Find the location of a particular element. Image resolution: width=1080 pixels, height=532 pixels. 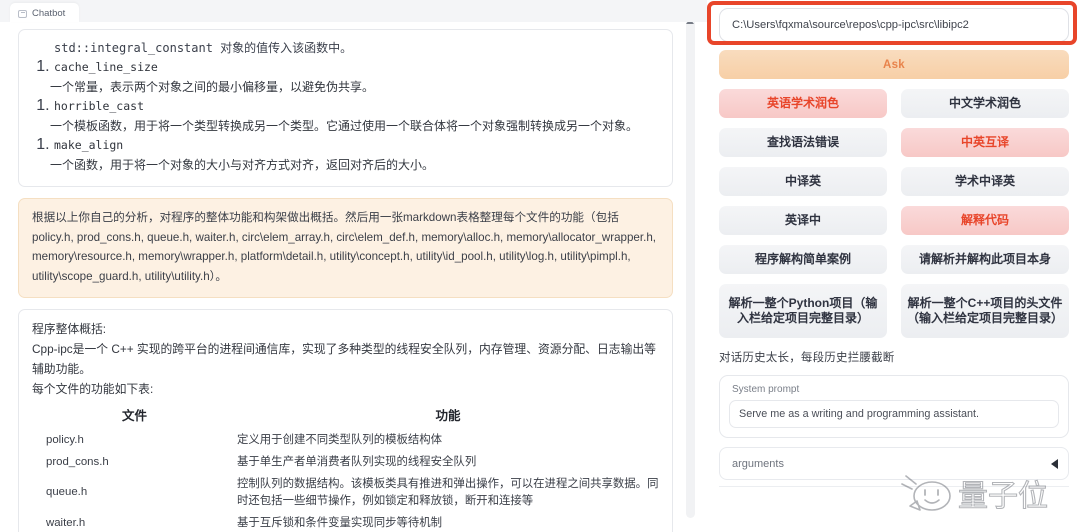

table-header-function: 功能 is located at coordinates (448, 416).